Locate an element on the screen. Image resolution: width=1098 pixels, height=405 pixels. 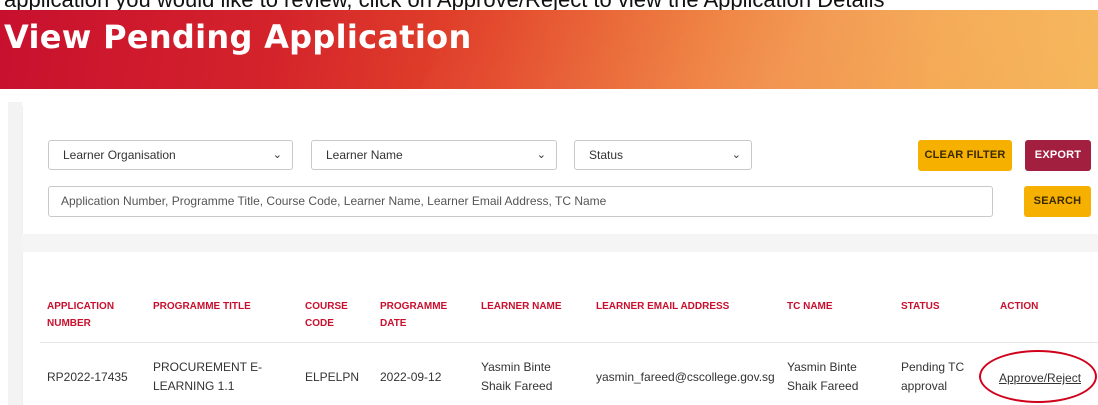
status-value: Status is located at coordinates (606, 155).